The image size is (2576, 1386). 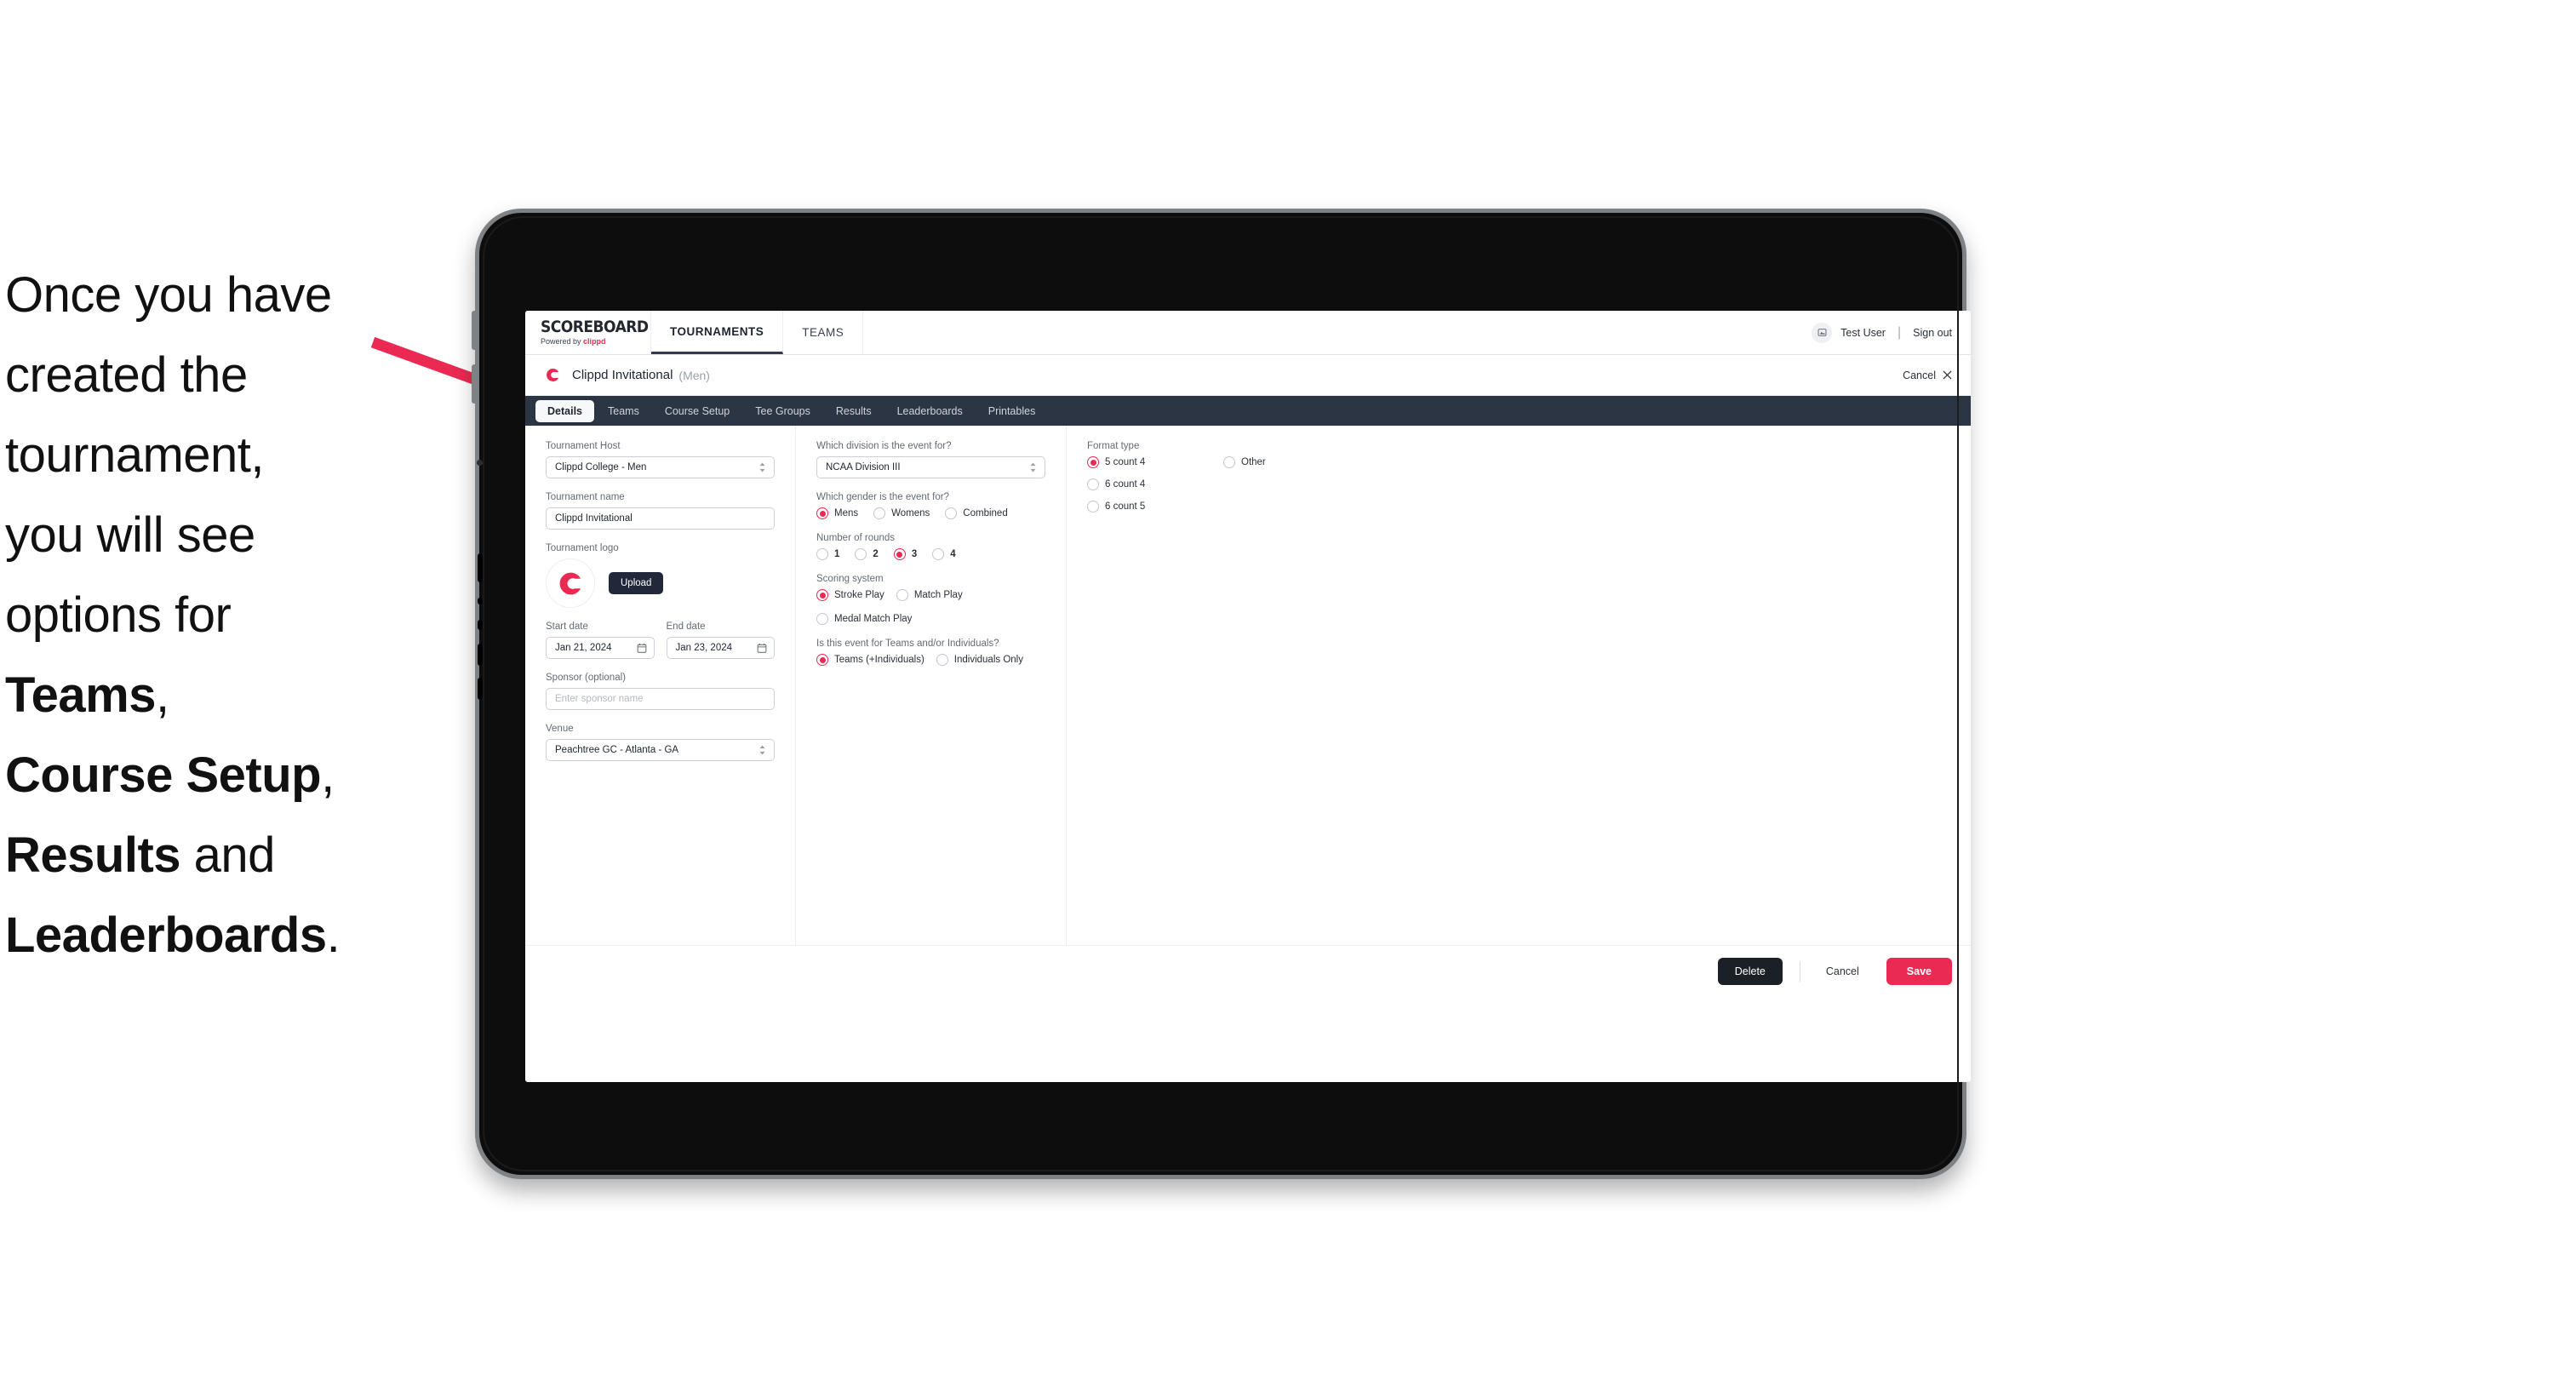 I want to click on format-option-other: Other, so click(x=1245, y=462).